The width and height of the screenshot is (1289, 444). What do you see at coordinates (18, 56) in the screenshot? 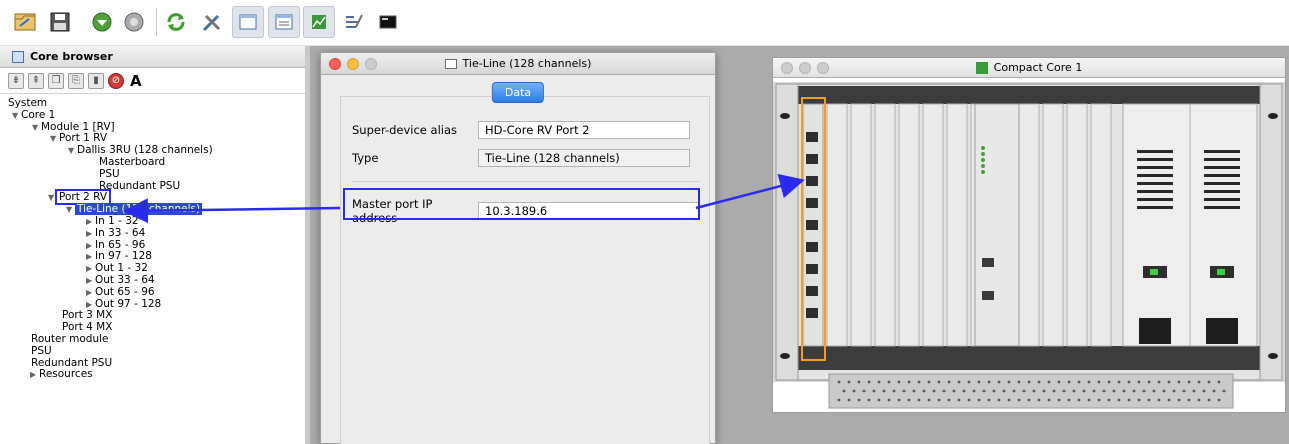
I see `browser-window-icon` at bounding box center [18, 56].